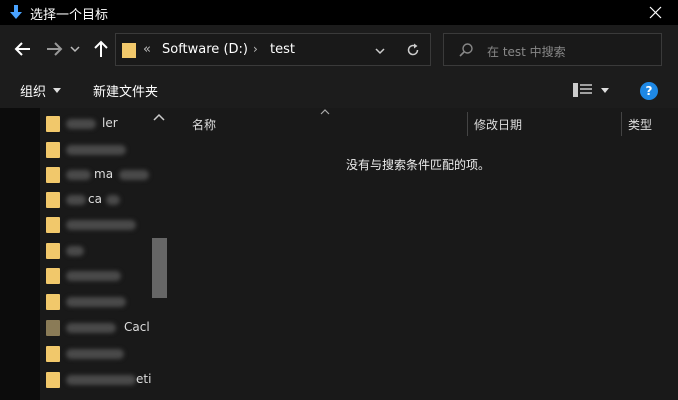 The height and width of the screenshot is (400, 678). What do you see at coordinates (583, 90) in the screenshot?
I see `view-options-icon` at bounding box center [583, 90].